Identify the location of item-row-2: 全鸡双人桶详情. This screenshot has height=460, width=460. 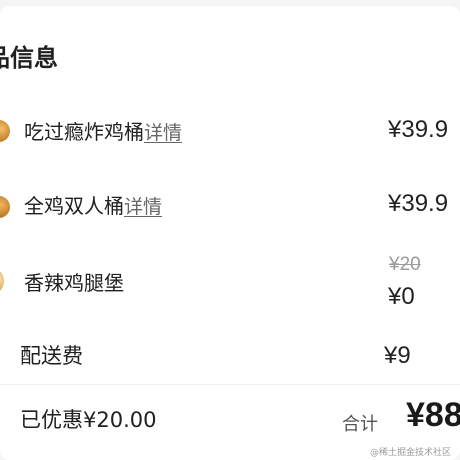
(93, 204).